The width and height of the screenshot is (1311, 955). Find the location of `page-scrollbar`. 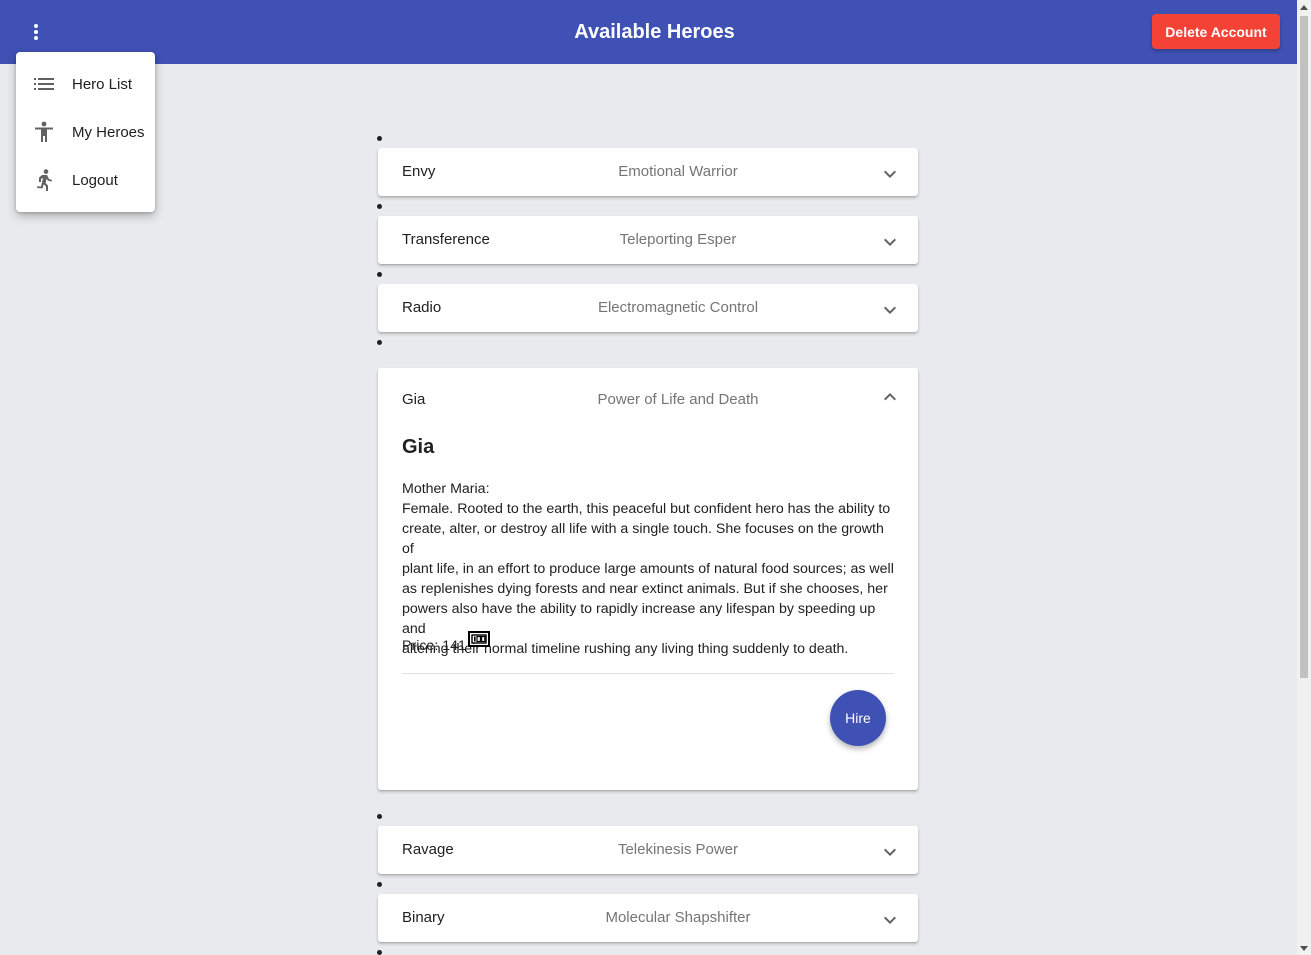

page-scrollbar is located at coordinates (1304, 477).